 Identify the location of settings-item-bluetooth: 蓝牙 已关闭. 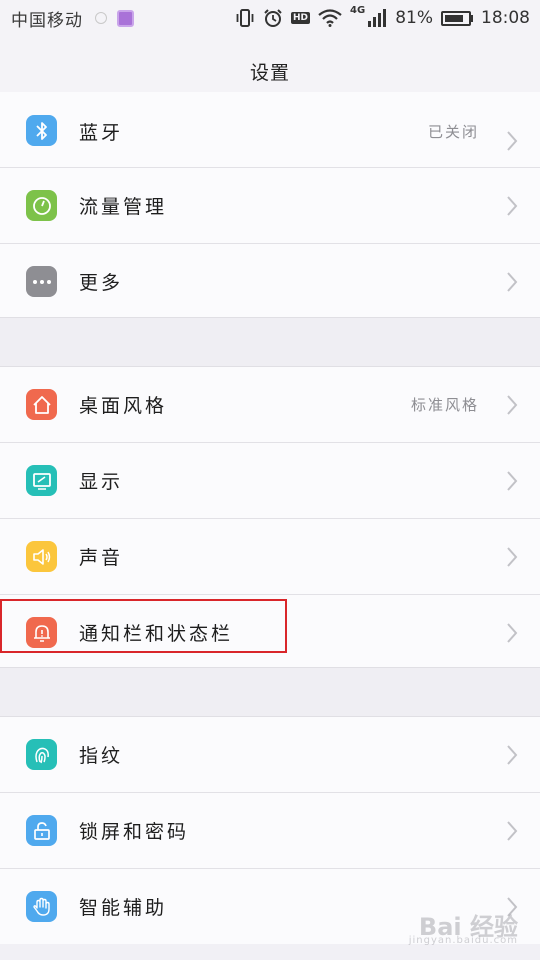
(270, 130).